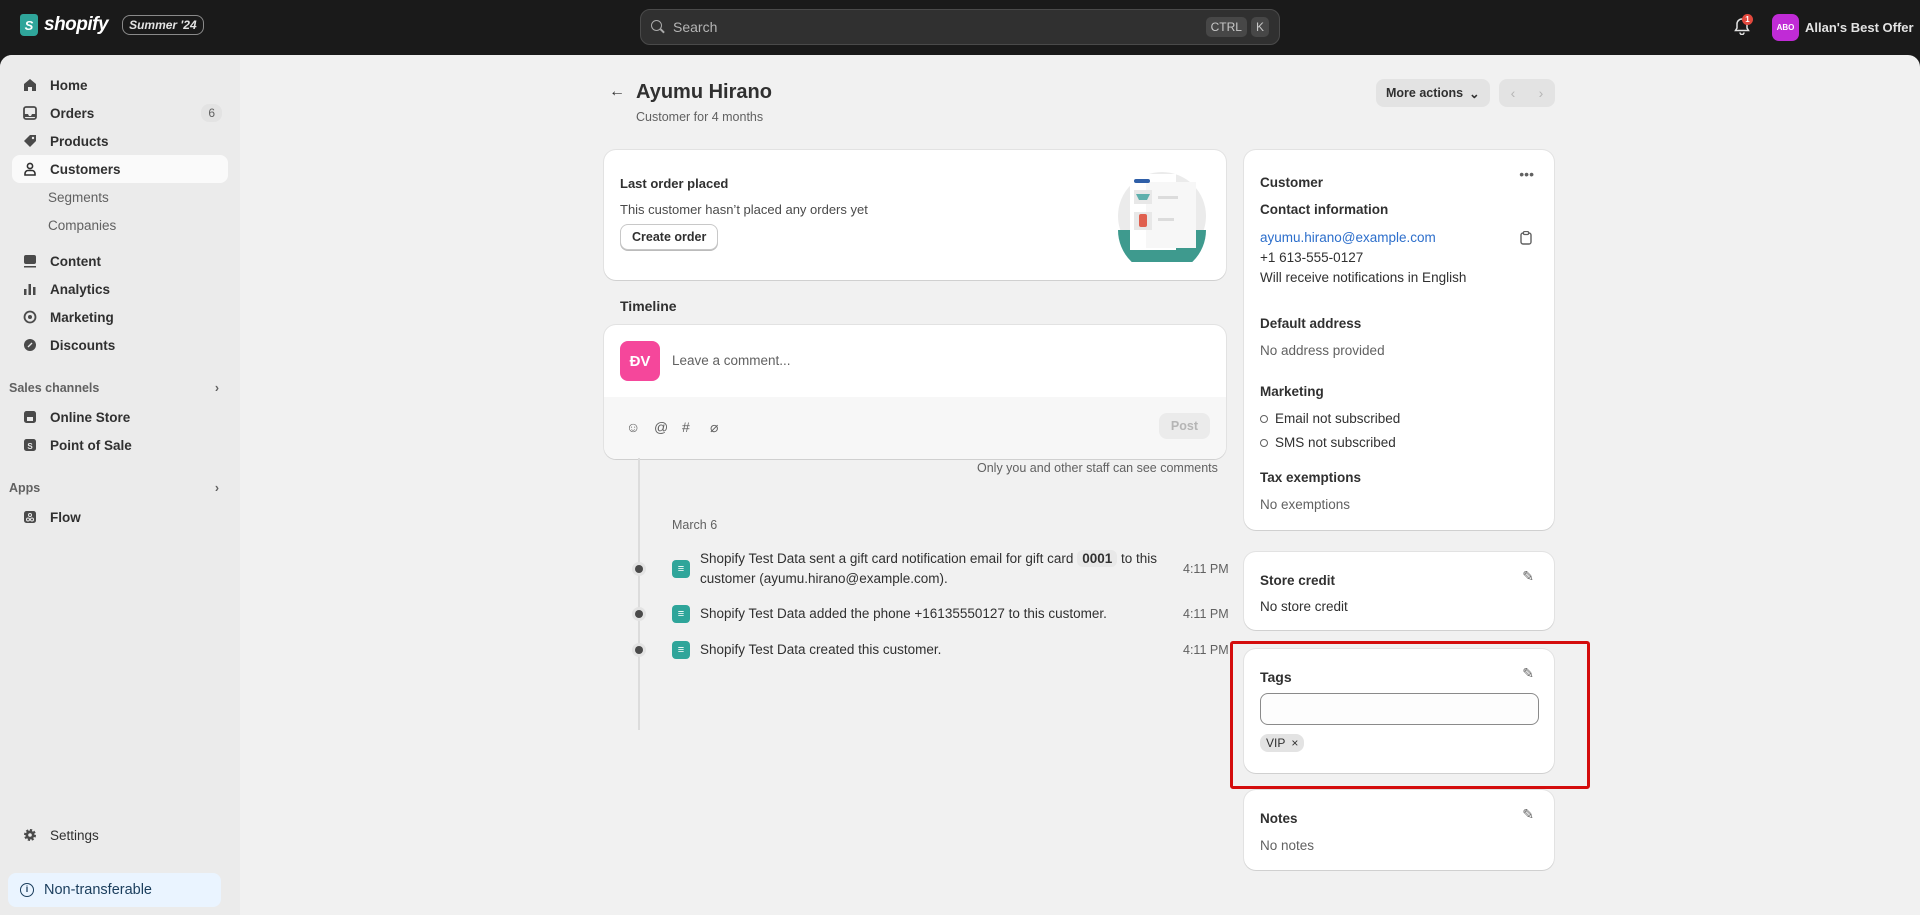  What do you see at coordinates (1264, 443) in the screenshot?
I see `status-circle-icon` at bounding box center [1264, 443].